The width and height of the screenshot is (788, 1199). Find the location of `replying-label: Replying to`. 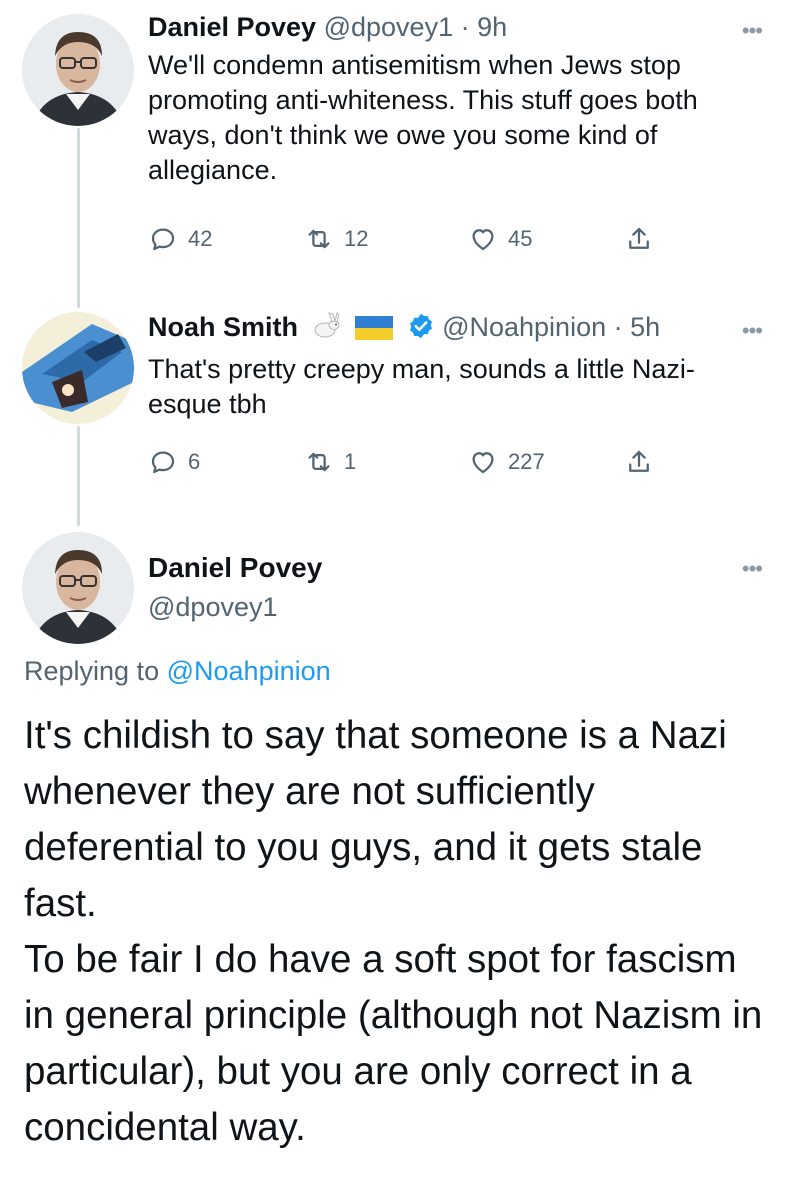

replying-label: Replying to is located at coordinates (92, 671).